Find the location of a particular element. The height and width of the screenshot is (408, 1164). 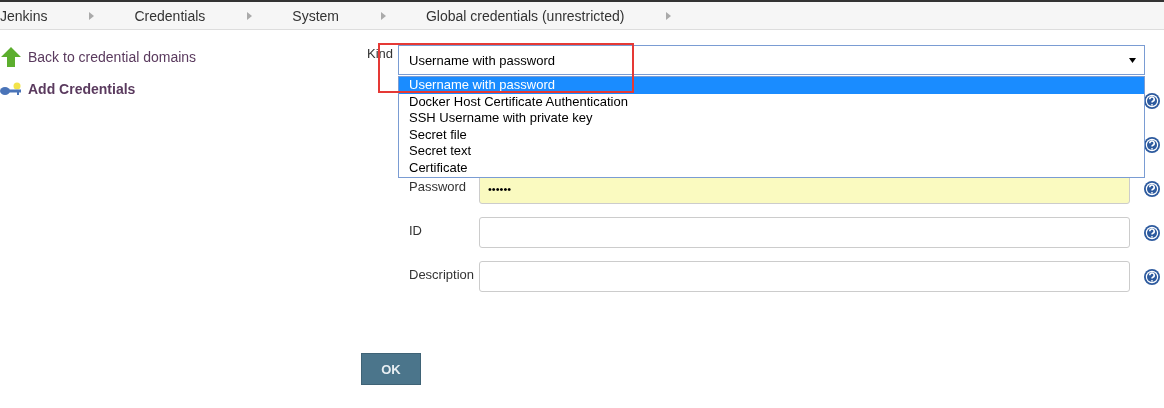

field-label: Password is located at coordinates (438, 186).